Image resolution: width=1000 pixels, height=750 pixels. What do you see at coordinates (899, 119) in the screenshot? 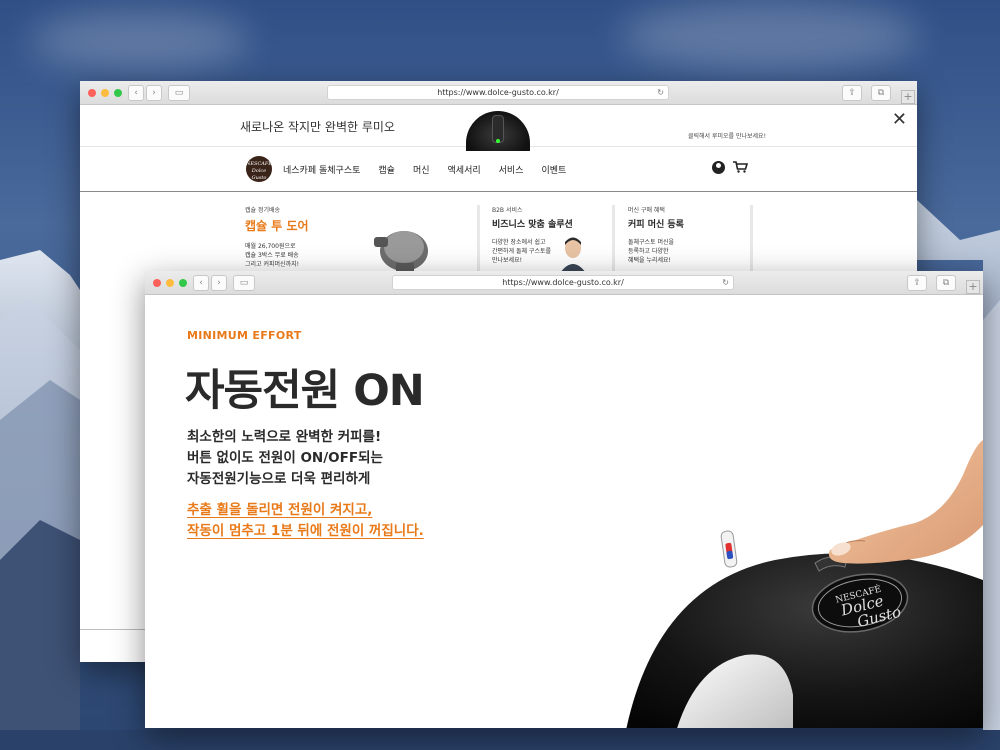
I see `close-icon: ✕` at bounding box center [899, 119].